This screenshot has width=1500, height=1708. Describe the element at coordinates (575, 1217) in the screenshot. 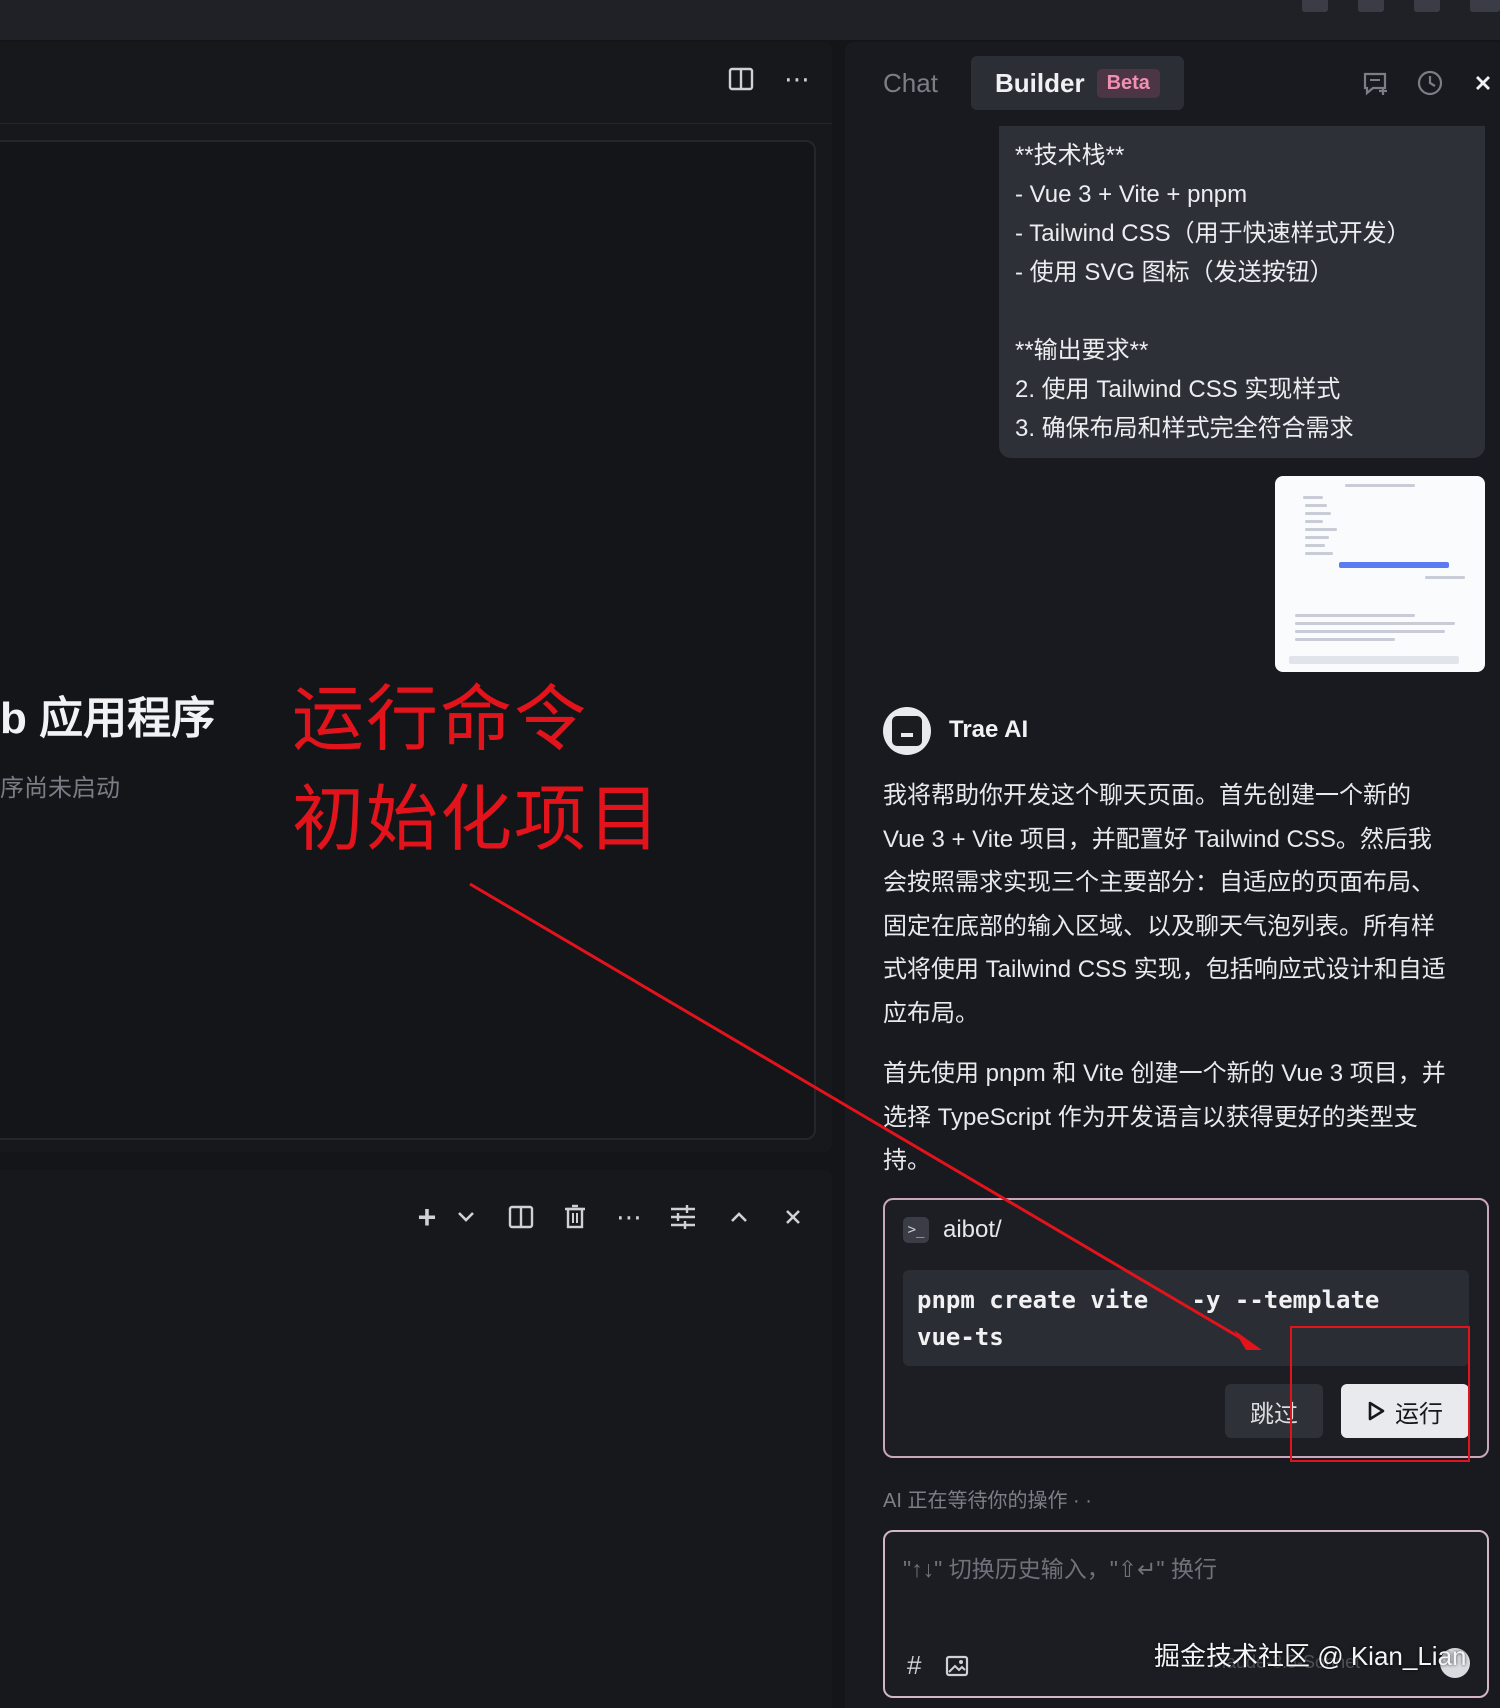

I see `trash-icon` at that location.